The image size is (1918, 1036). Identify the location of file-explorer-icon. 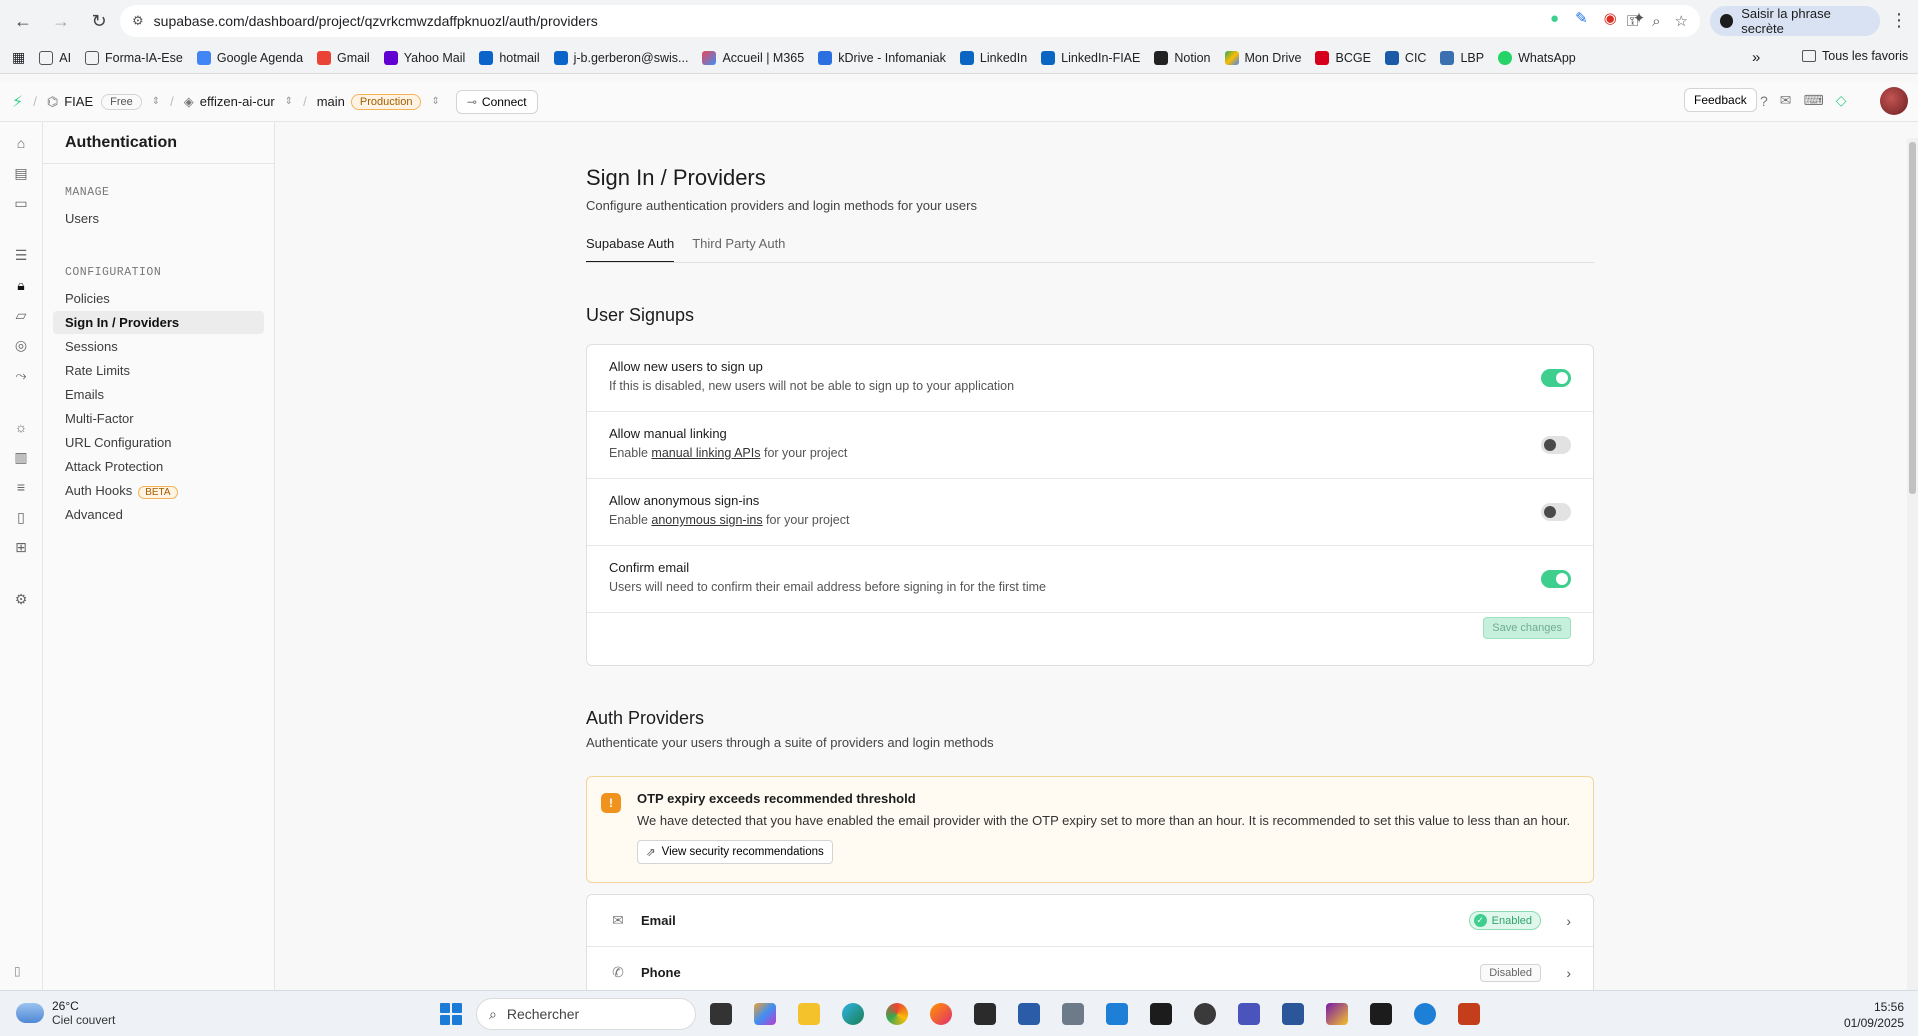
(809, 1014).